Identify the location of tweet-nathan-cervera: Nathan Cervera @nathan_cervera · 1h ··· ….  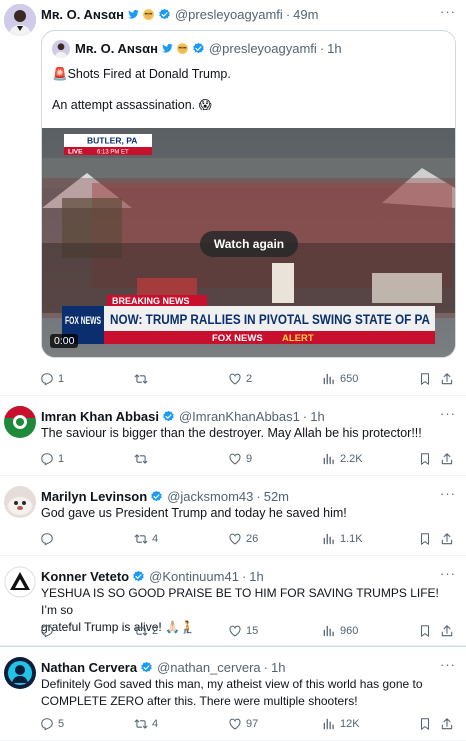
(233, 693).